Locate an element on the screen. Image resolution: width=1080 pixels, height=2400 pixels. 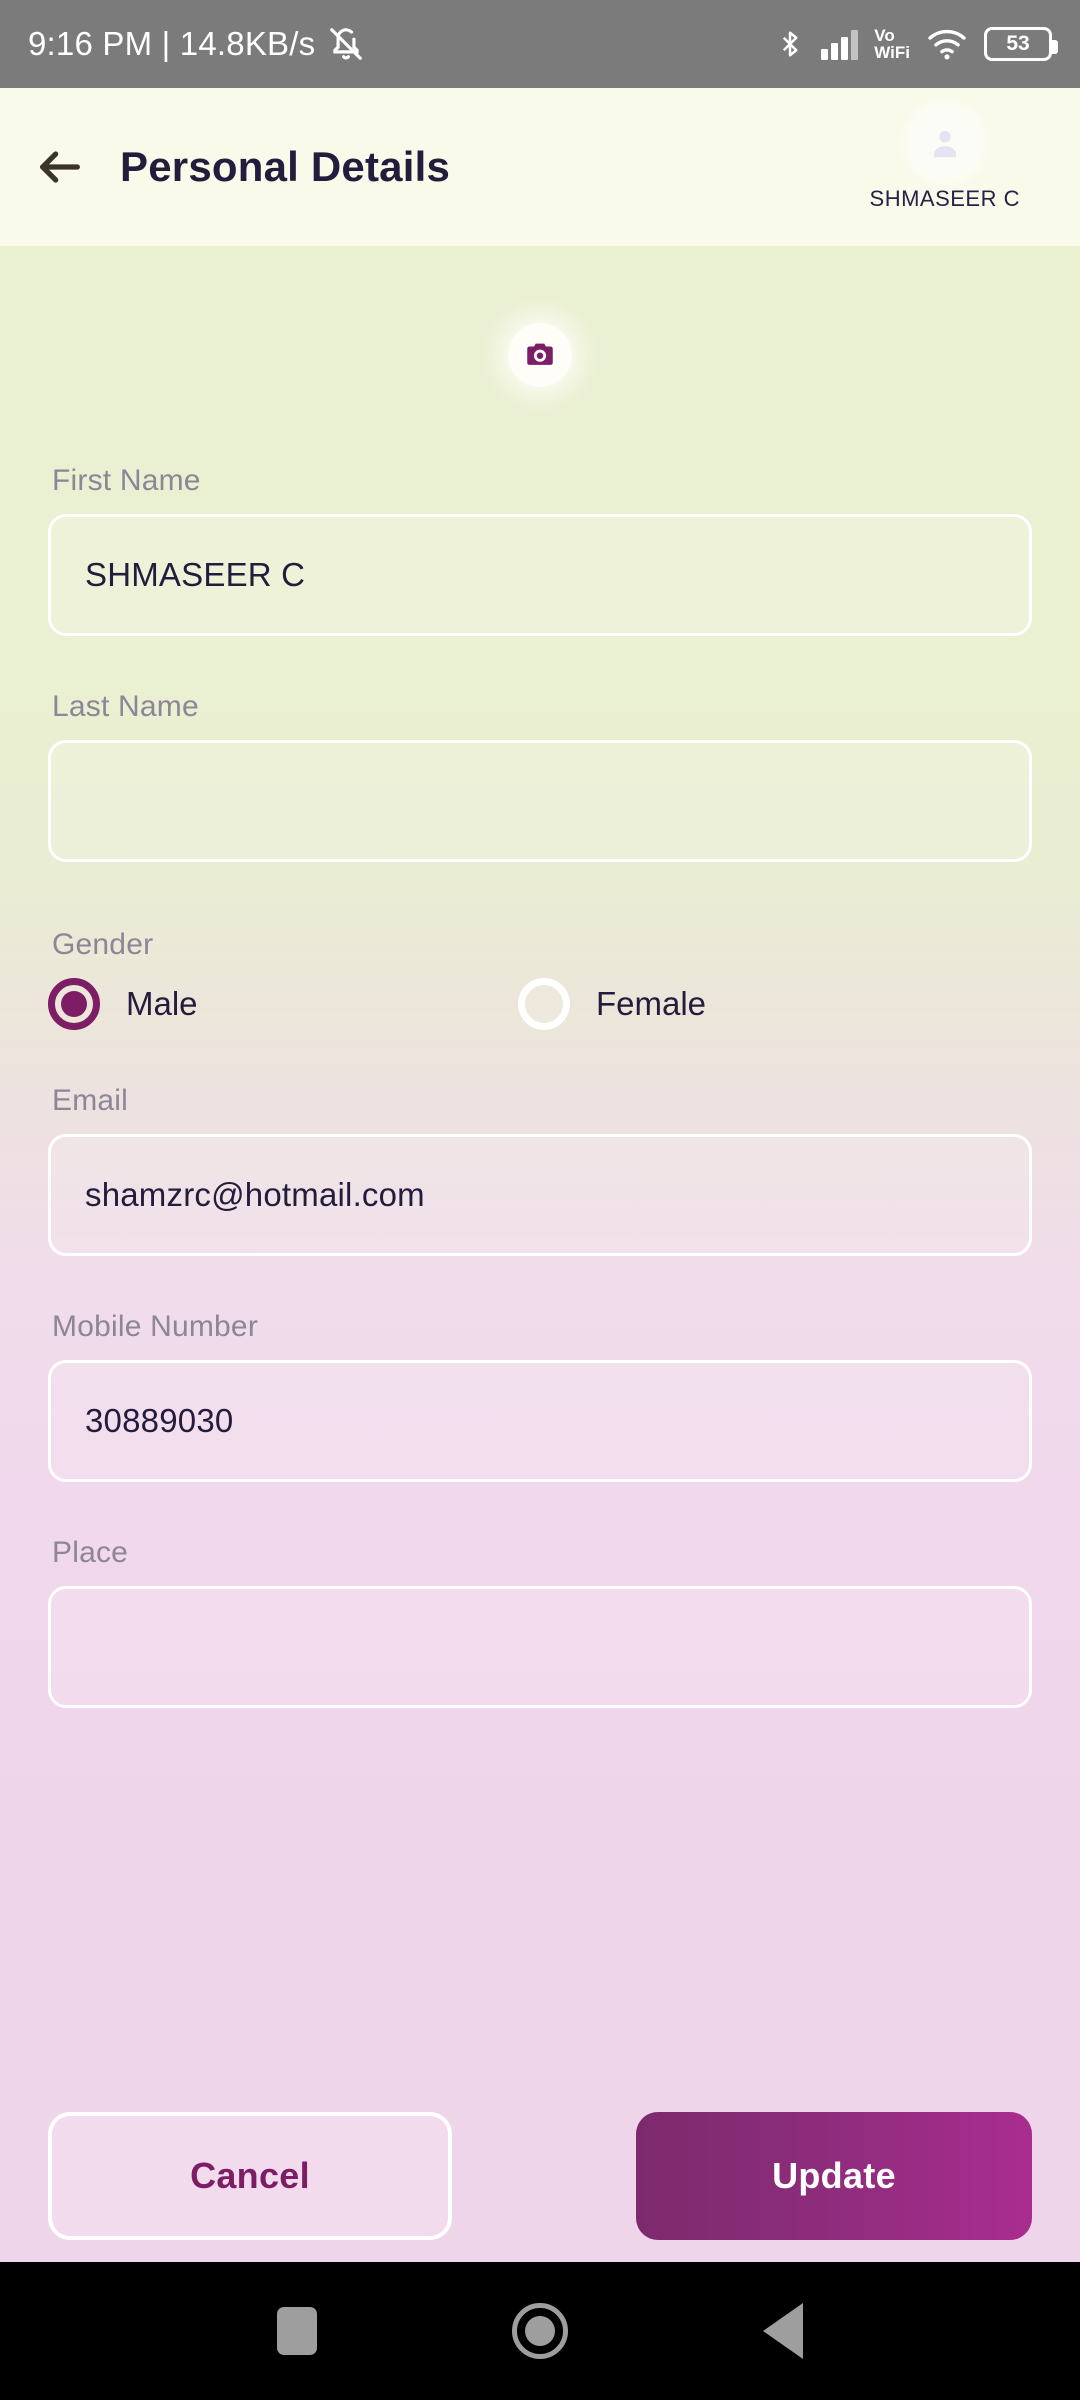
email-label: Email is located at coordinates (90, 1100).